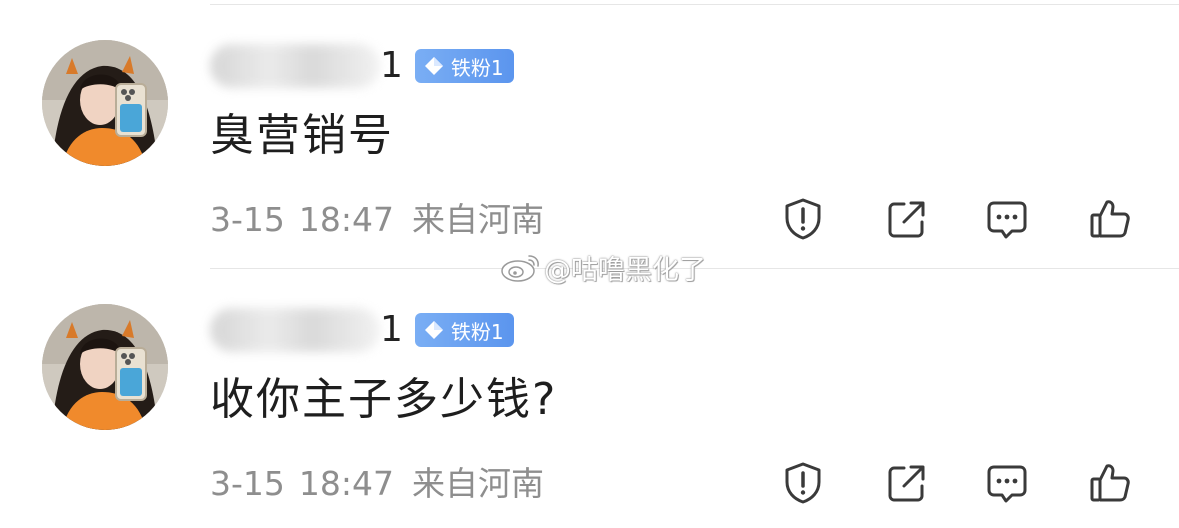  I want to click on watermark: @咕噜黑化了, so click(602, 267).